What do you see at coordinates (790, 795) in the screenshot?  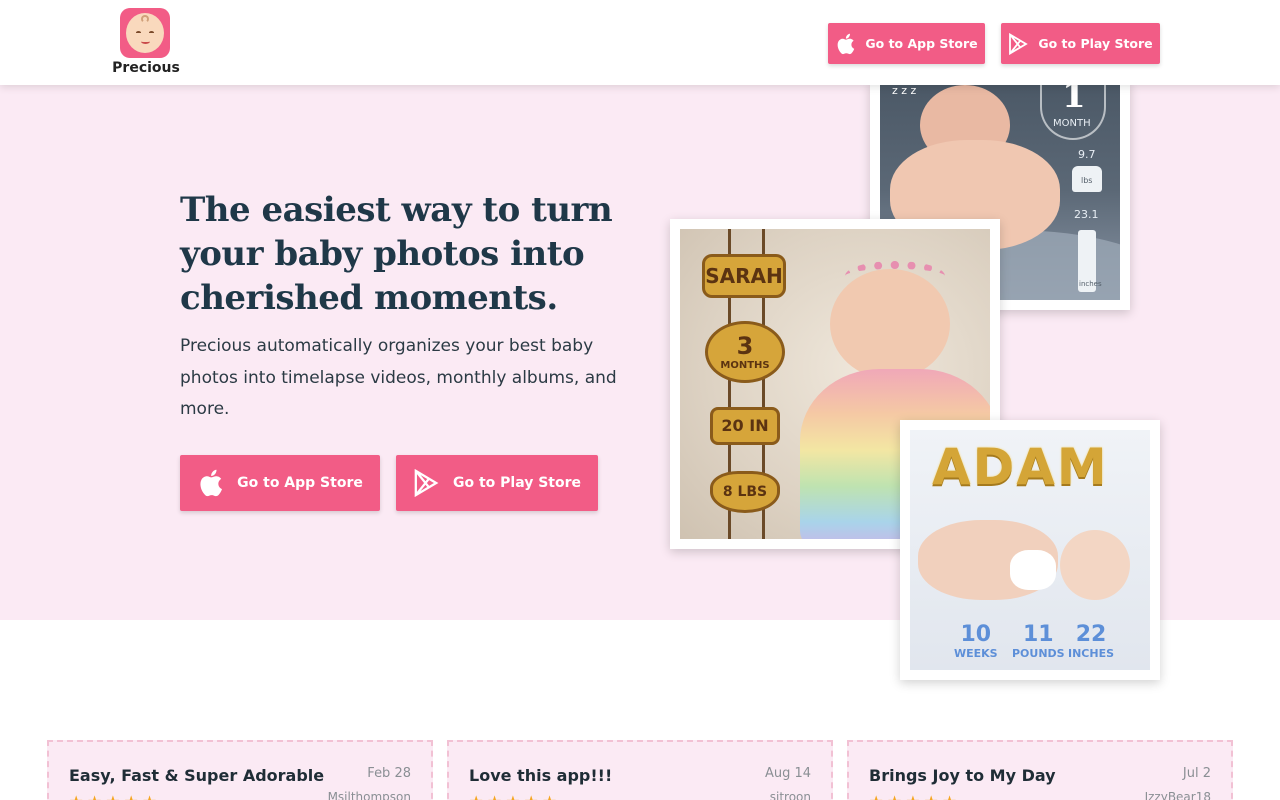 I see `review-author: sitroon` at bounding box center [790, 795].